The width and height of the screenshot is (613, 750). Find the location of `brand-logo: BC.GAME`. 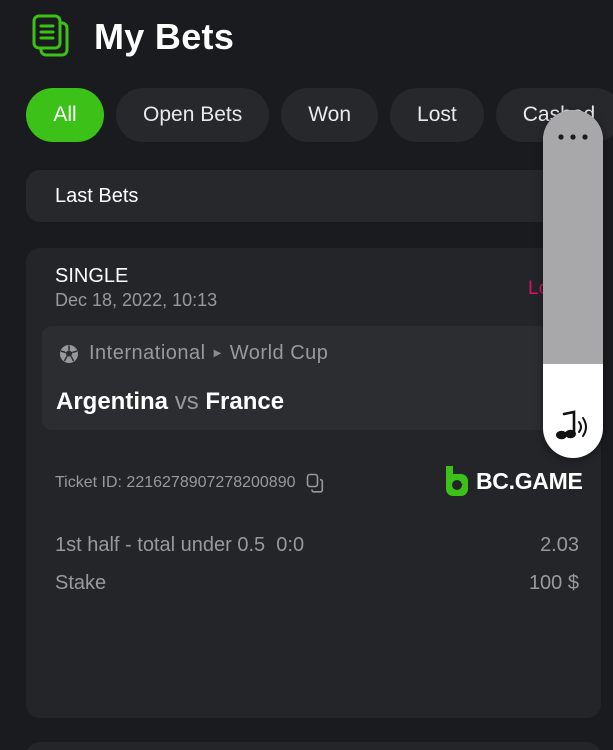

brand-logo: BC.GAME is located at coordinates (513, 481).